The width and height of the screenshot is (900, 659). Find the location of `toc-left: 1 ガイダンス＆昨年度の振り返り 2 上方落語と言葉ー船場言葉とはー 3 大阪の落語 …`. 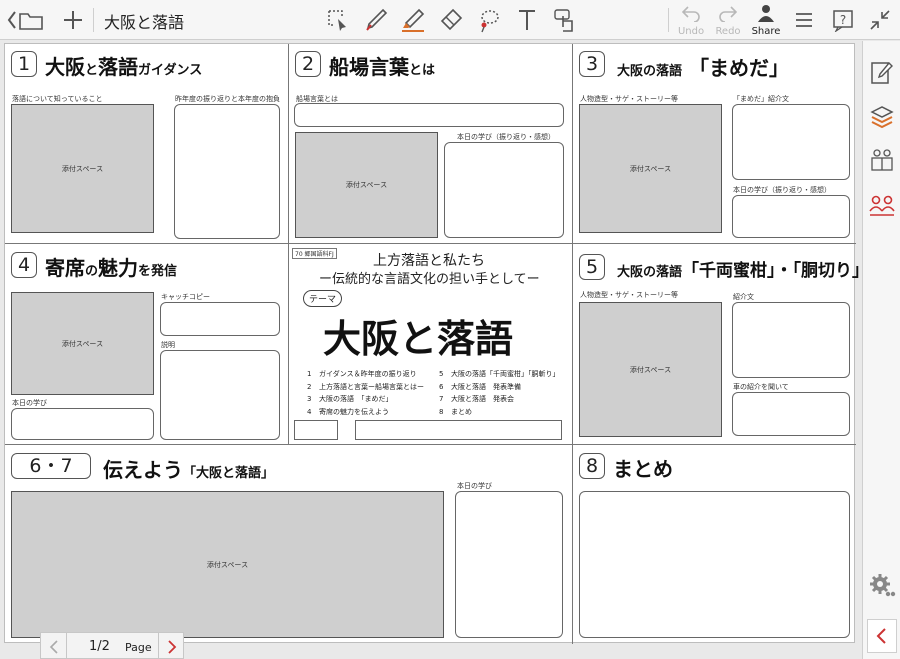

toc-left: 1 ガイダンス＆昨年度の振り返り 2 上方落語と言葉ー船場言葉とはー 3 大阪の落語 … is located at coordinates (365, 393).